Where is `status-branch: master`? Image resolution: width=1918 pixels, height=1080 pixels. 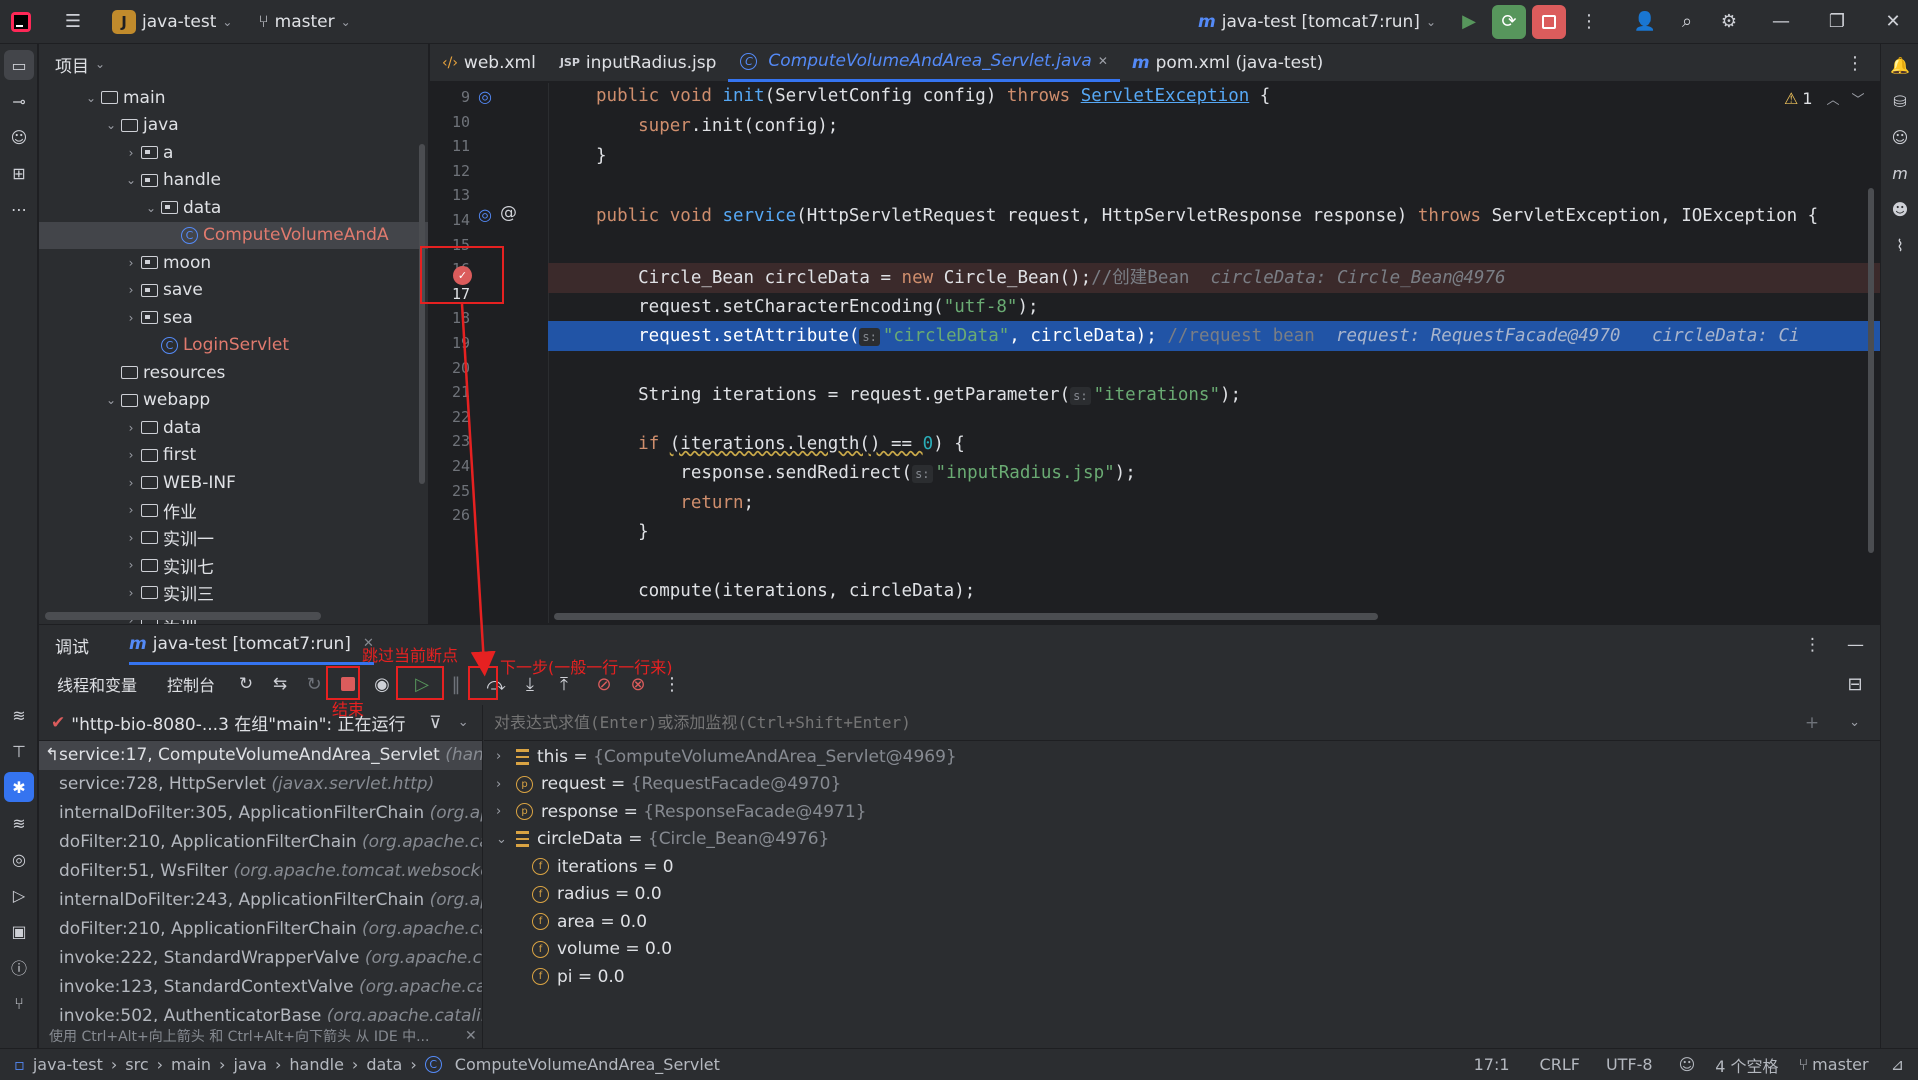
status-branch: master is located at coordinates (1840, 1064).